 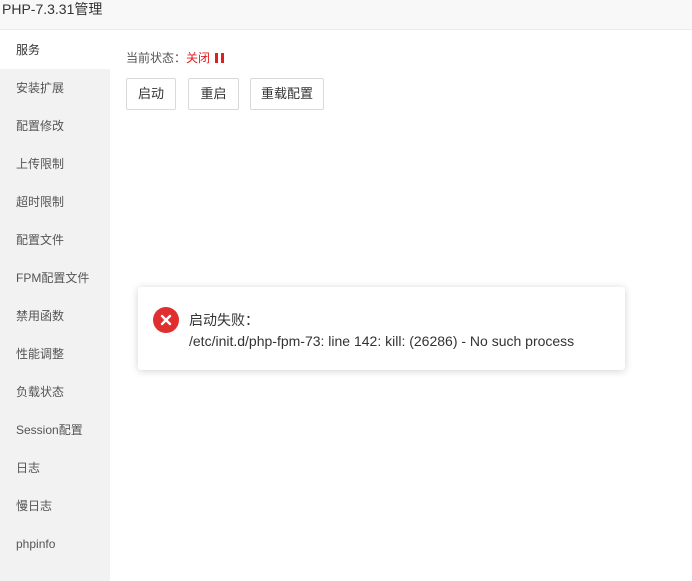 I want to click on sidebar-item-log: 日志, so click(x=55, y=468).